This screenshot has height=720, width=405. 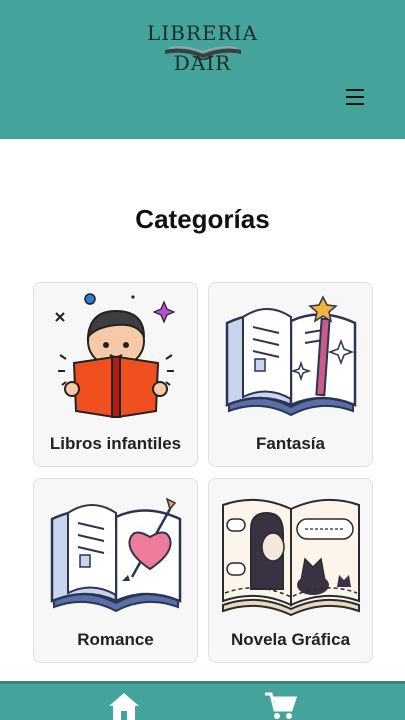 I want to click on hamburger-icon, so click(x=355, y=90).